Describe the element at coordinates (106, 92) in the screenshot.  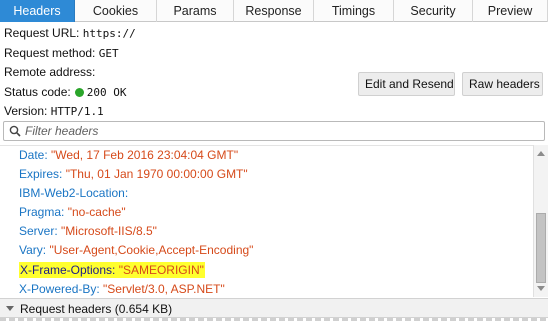
I see `status-code-value: 200 OK` at that location.